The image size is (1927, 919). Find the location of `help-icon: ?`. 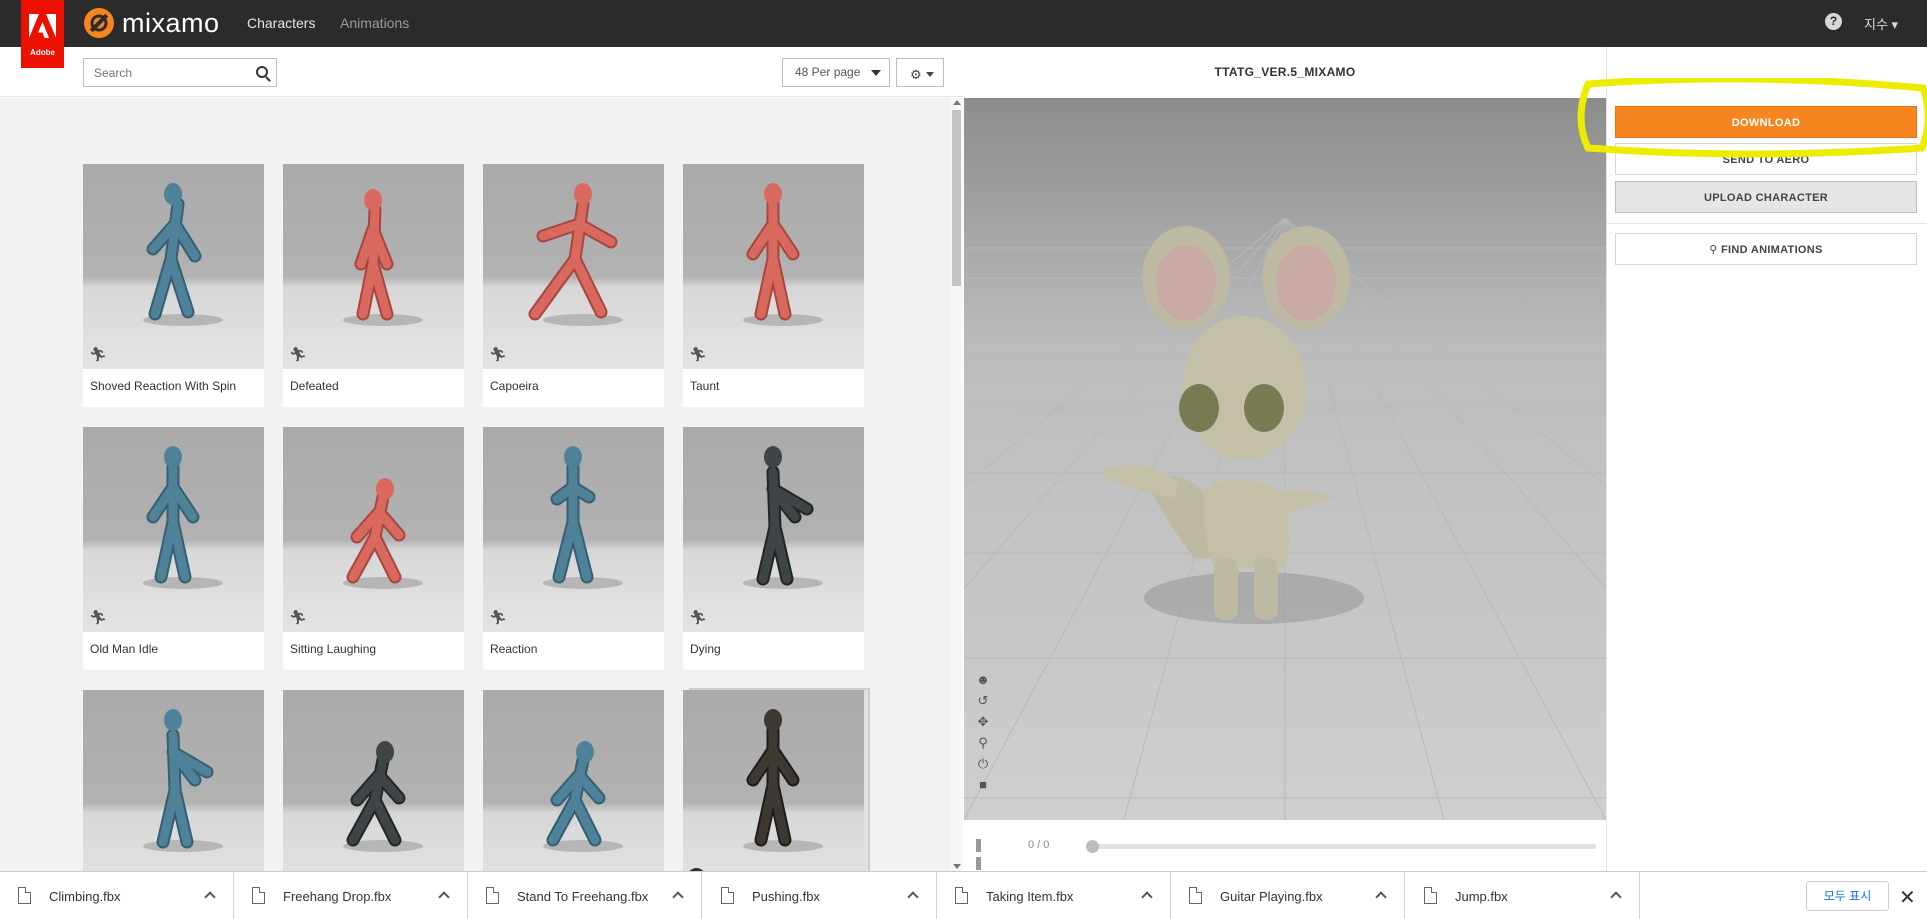

help-icon: ? is located at coordinates (1833, 21).